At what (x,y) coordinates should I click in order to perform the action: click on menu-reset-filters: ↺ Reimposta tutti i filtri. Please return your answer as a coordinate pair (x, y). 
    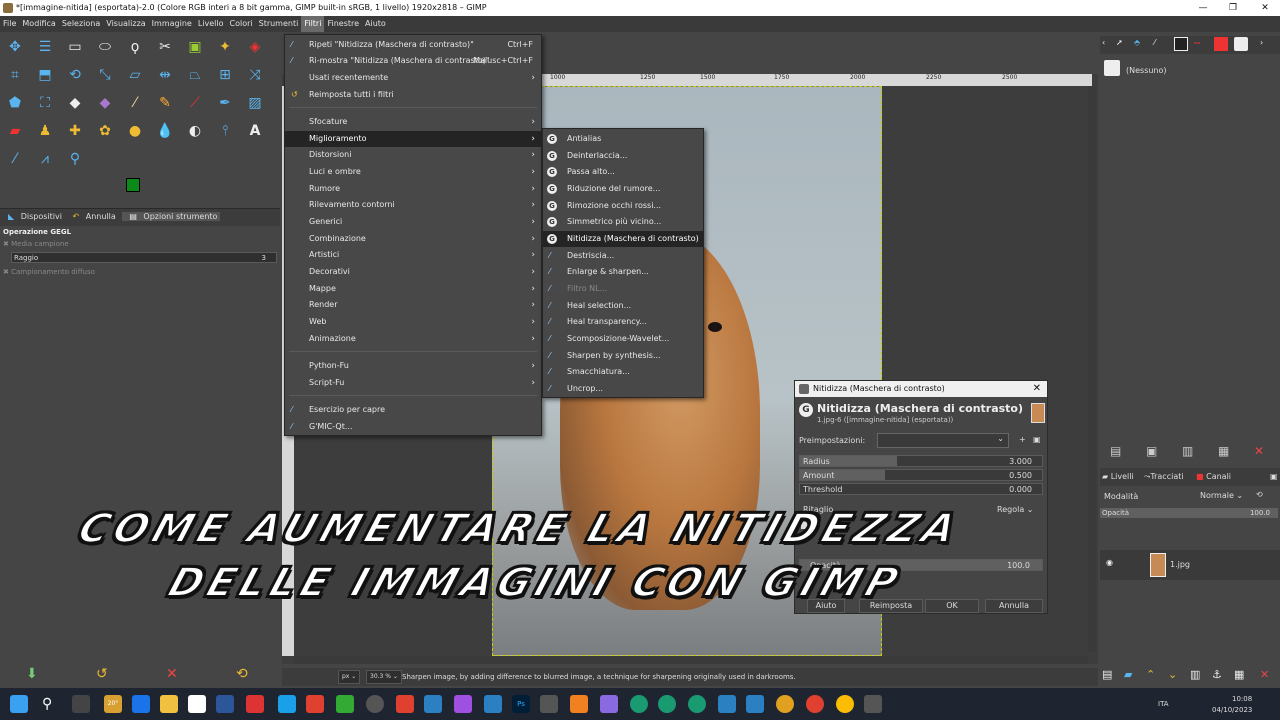
    Looking at the image, I should click on (413, 95).